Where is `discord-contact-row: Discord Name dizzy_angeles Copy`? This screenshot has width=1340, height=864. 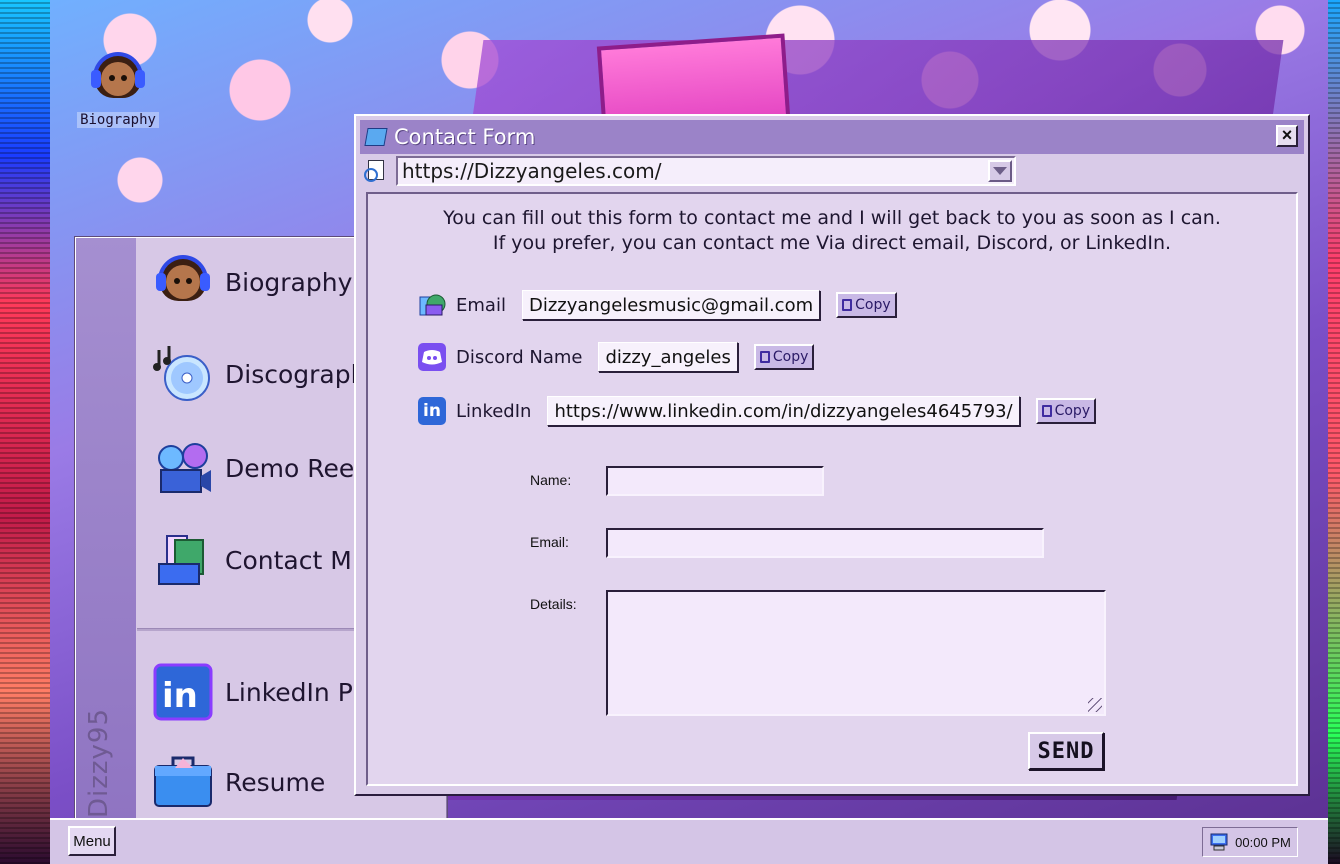
discord-contact-row: Discord Name dizzy_angeles Copy is located at coordinates (616, 357).